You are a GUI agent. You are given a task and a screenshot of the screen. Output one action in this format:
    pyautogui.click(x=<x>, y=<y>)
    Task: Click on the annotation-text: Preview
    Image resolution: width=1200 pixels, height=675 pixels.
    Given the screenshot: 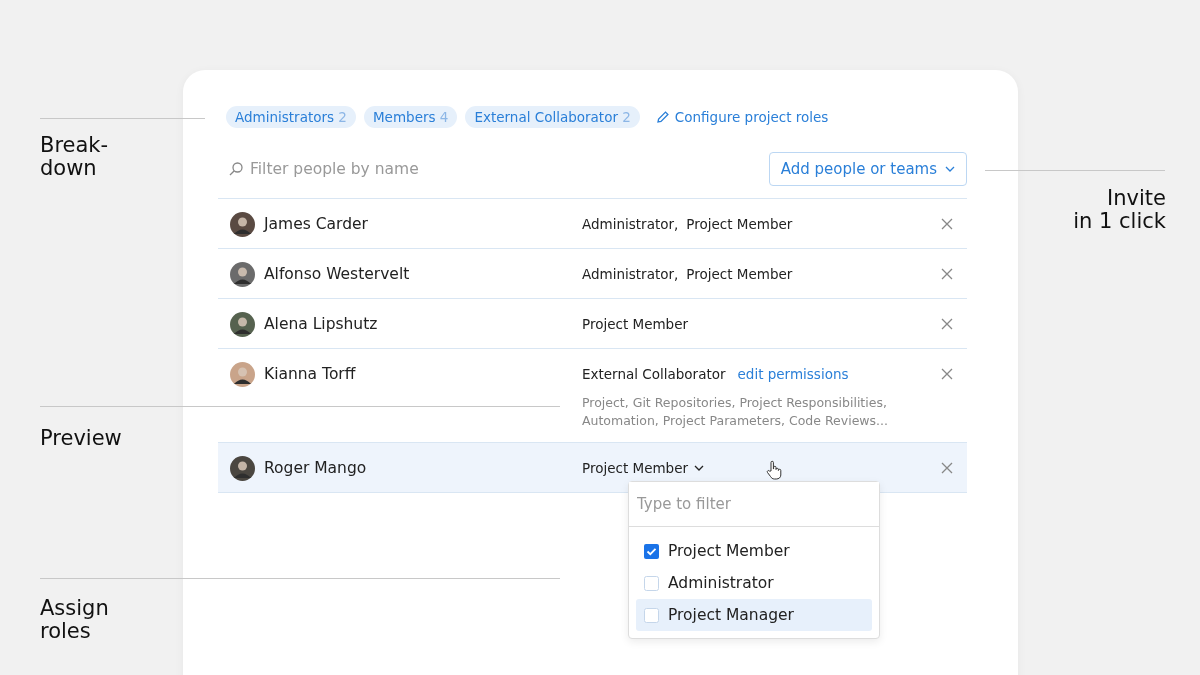 What is the action you would take?
    pyautogui.click(x=81, y=438)
    